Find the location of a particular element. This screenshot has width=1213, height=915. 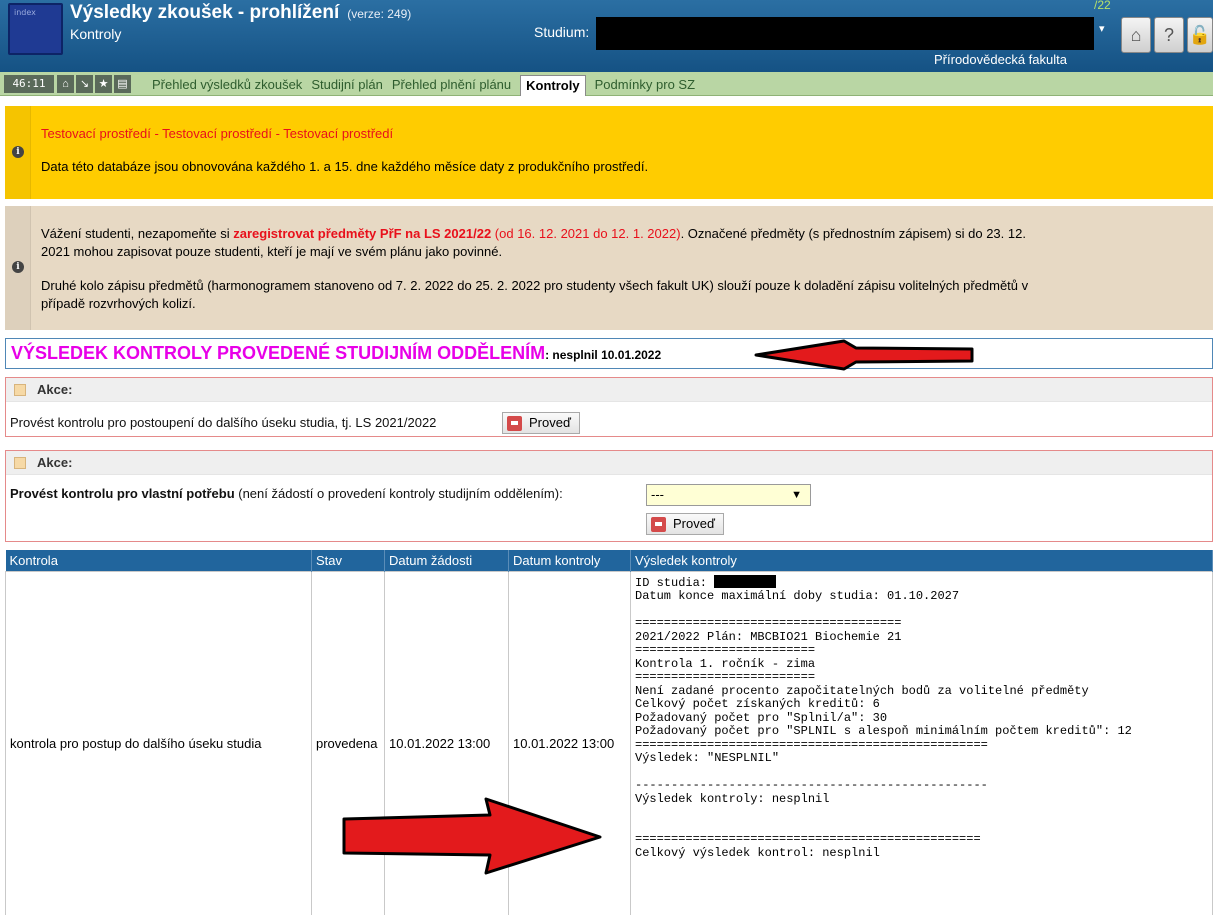

logo-label: index is located at coordinates (25, 12).